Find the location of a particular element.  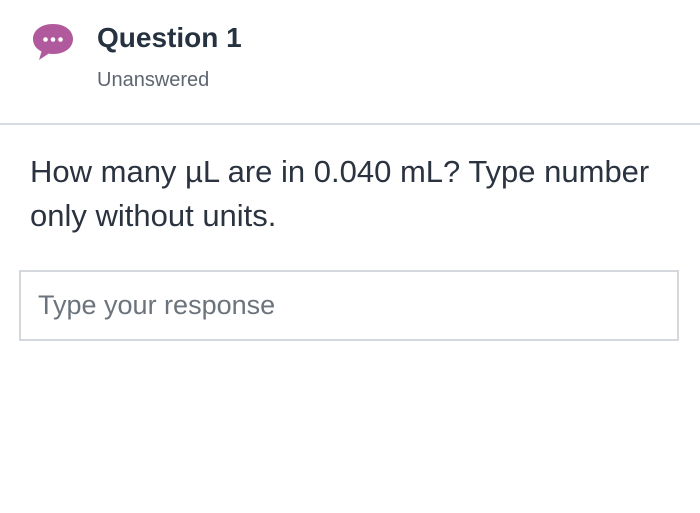

question-title: Question 1 is located at coordinates (169, 37).